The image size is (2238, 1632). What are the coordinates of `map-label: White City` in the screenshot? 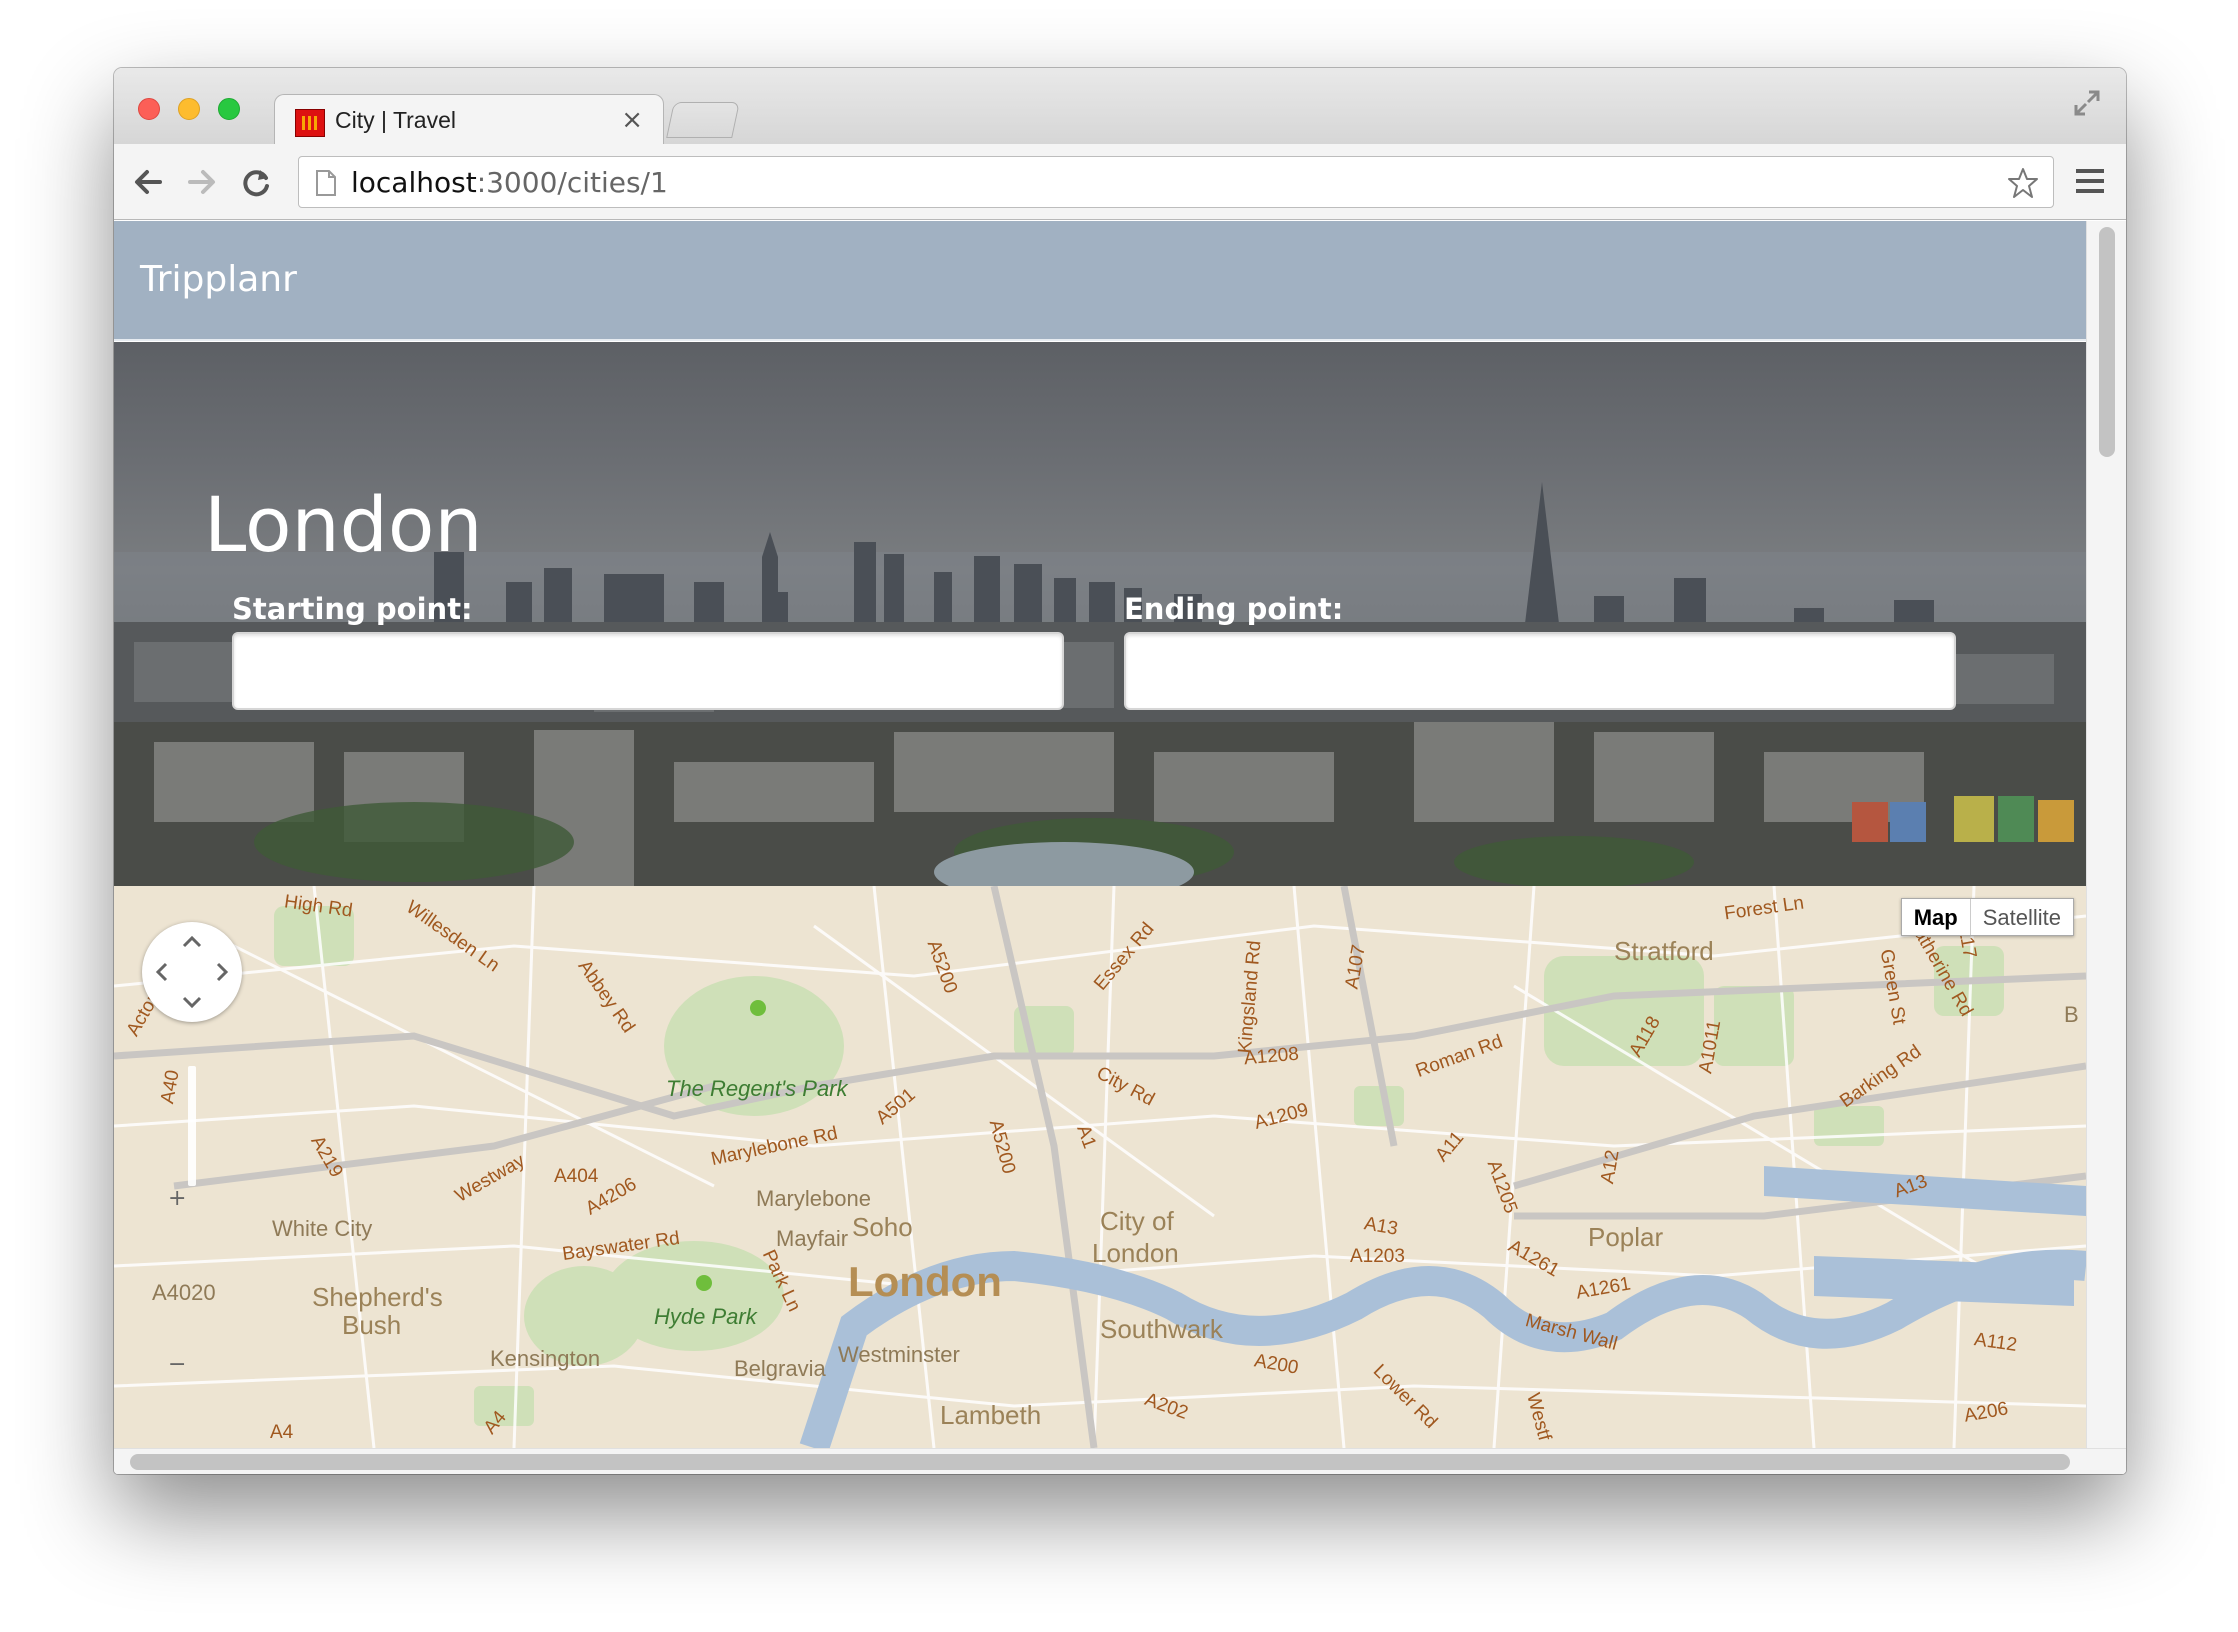 It's located at (322, 1228).